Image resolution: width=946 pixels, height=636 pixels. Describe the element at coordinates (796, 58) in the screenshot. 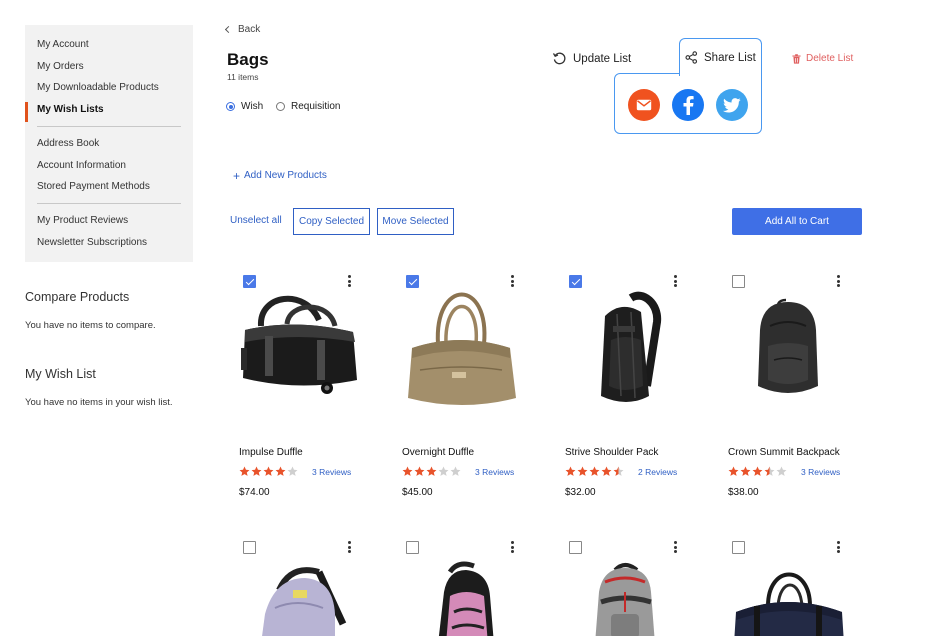

I see `trash-icon` at that location.